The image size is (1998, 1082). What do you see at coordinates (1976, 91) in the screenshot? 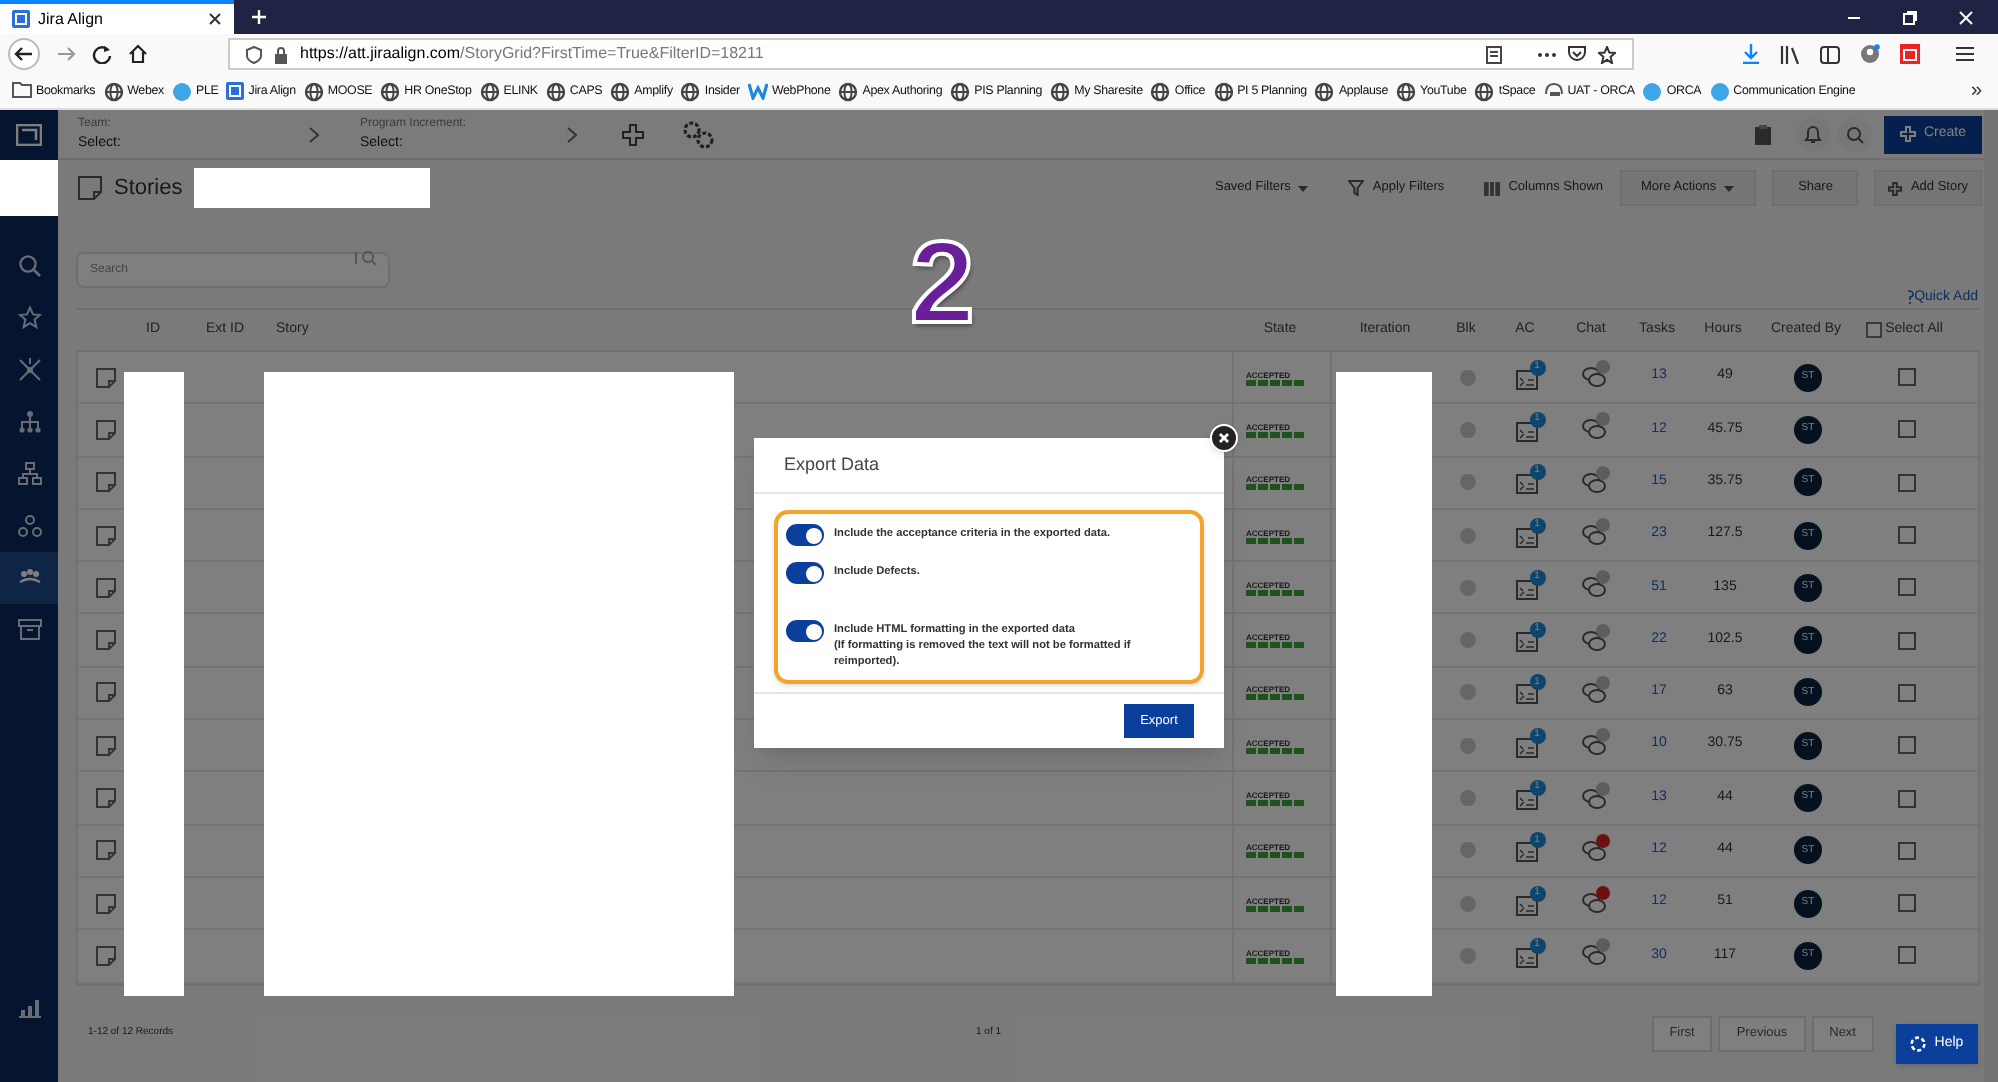
I see `overflow-chevron: »` at bounding box center [1976, 91].